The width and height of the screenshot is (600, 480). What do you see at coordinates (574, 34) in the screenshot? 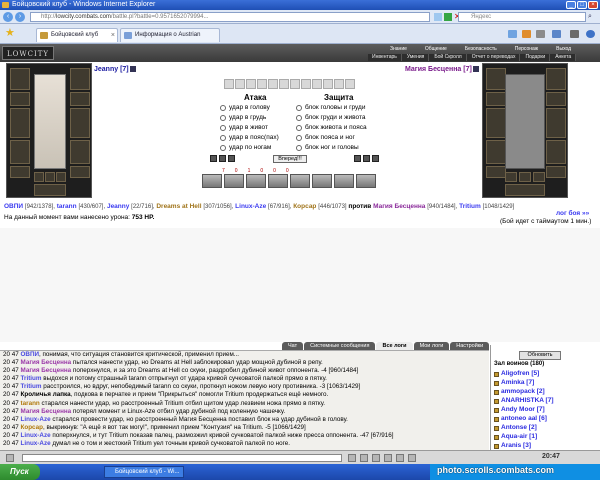
I see `tools-gear-icon` at bounding box center [574, 34].